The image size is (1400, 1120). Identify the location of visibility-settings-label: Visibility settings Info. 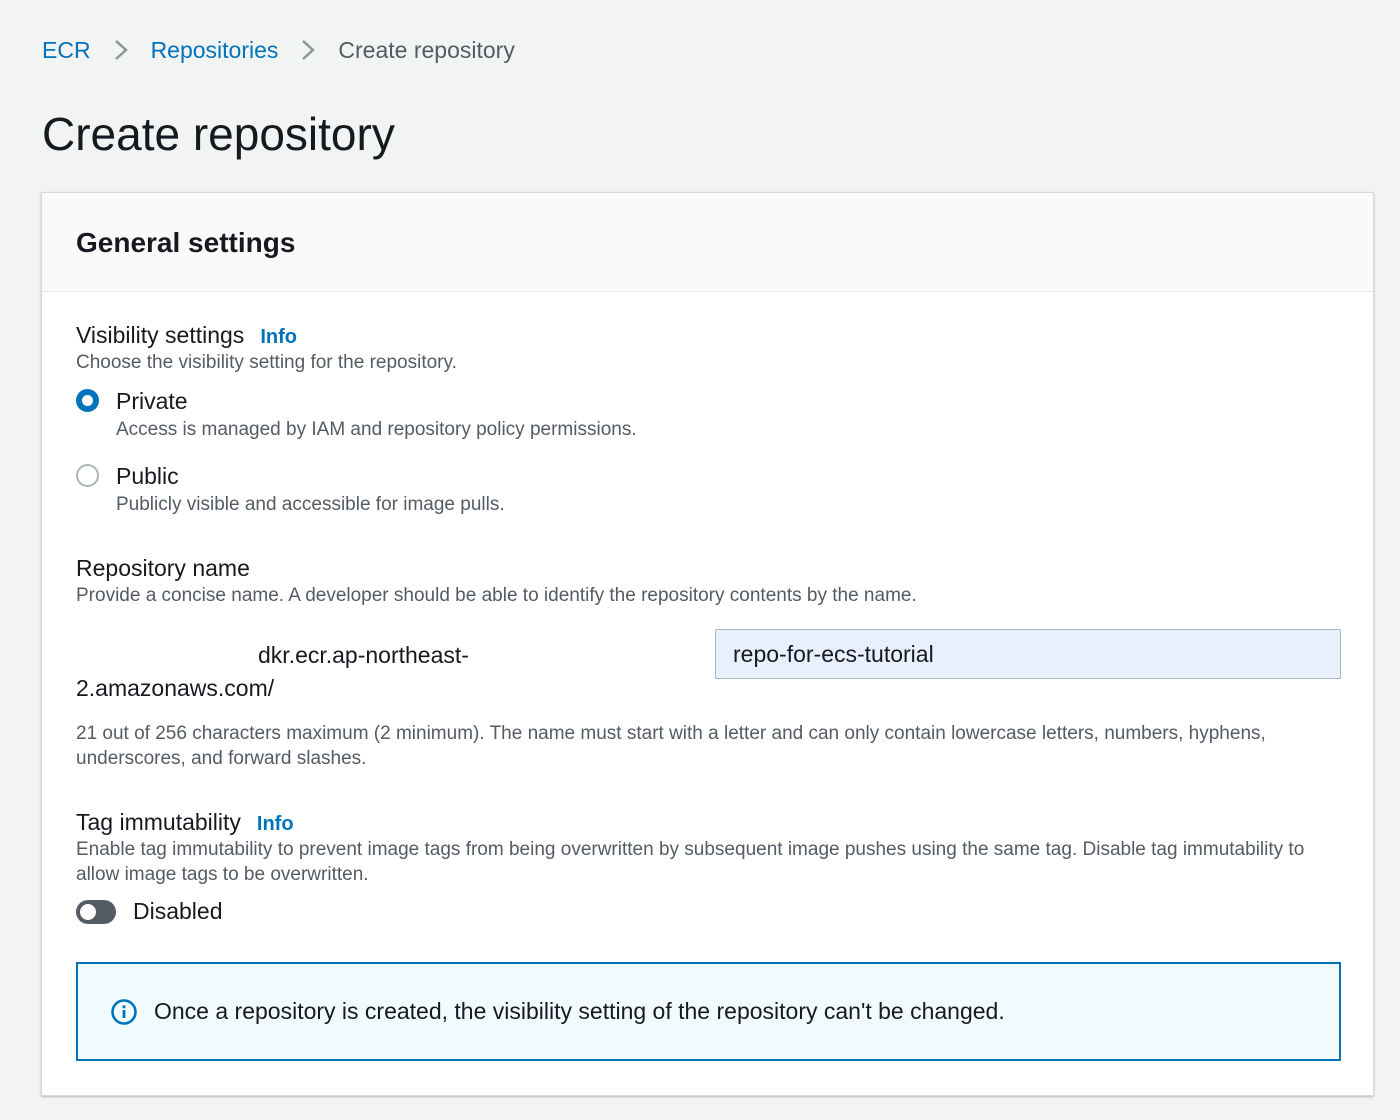
(186, 336).